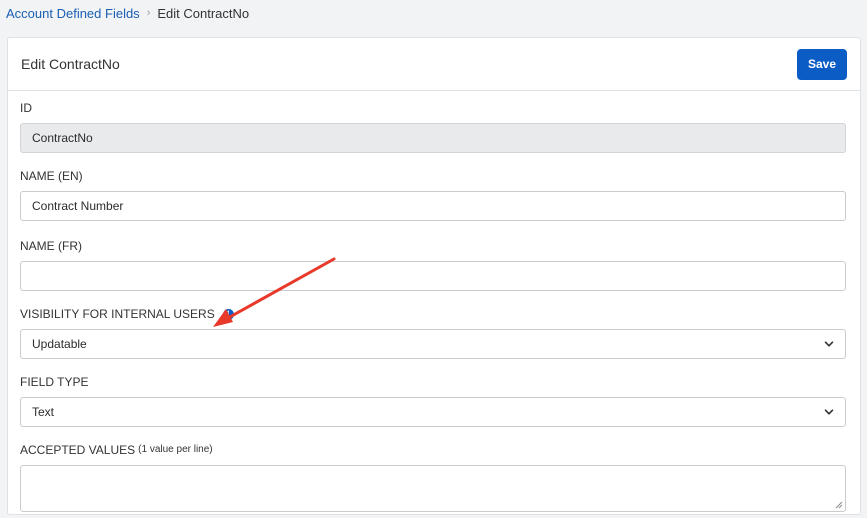 The image size is (867, 518). Describe the element at coordinates (433, 344) in the screenshot. I see `visibility-select: Updatable` at that location.